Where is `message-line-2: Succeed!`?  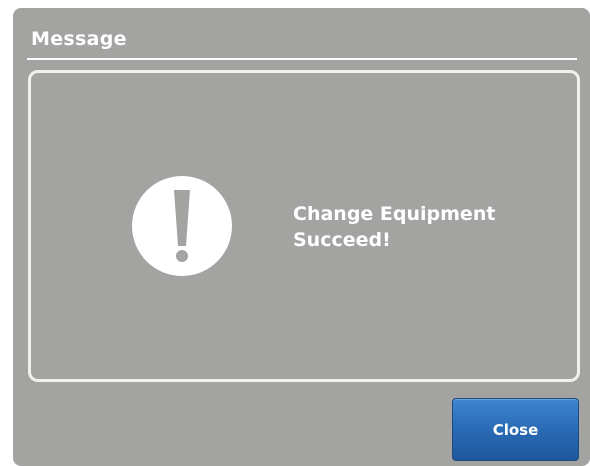 message-line-2: Succeed! is located at coordinates (342, 240).